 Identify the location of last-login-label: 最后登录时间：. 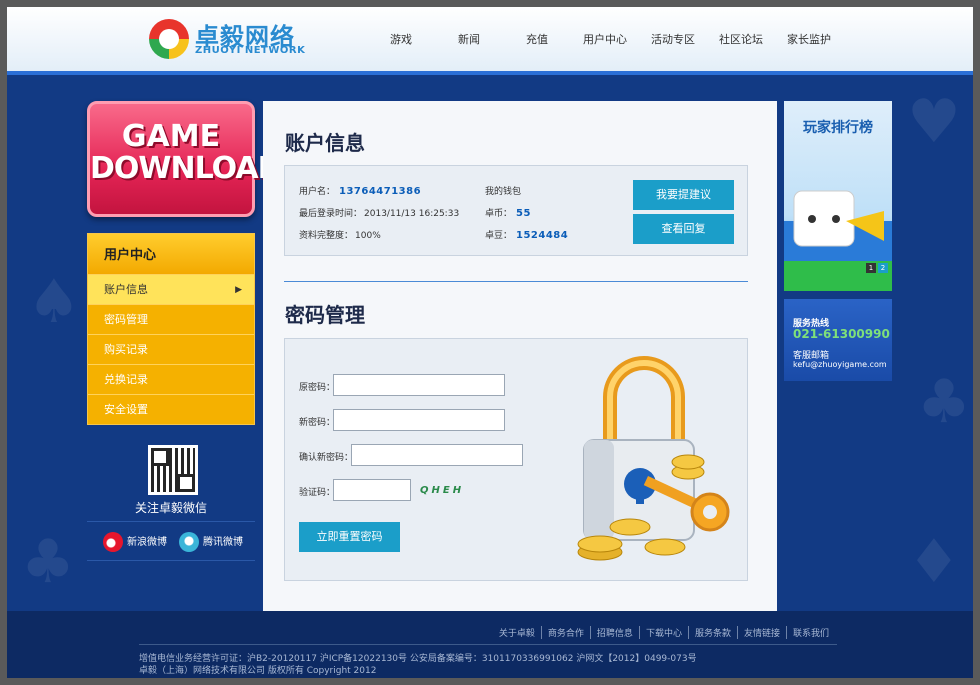
(331, 214).